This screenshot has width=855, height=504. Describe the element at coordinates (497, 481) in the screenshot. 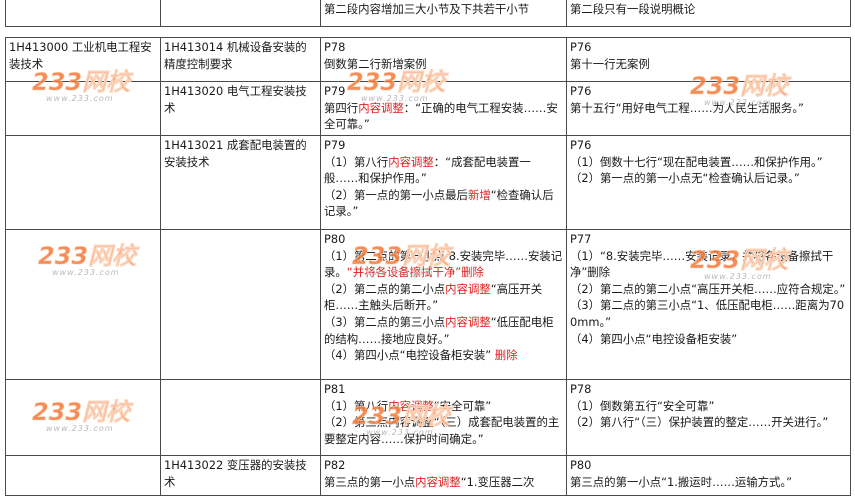

I see `cell-text: “1.变压器二次` at that location.